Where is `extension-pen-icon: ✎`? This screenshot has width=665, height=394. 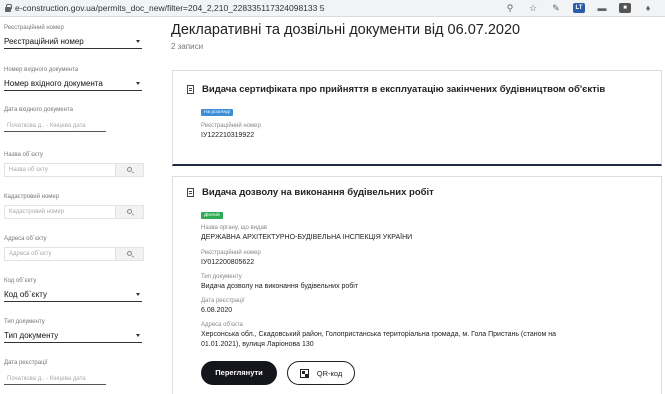
extension-pen-icon: ✎ is located at coordinates (556, 8).